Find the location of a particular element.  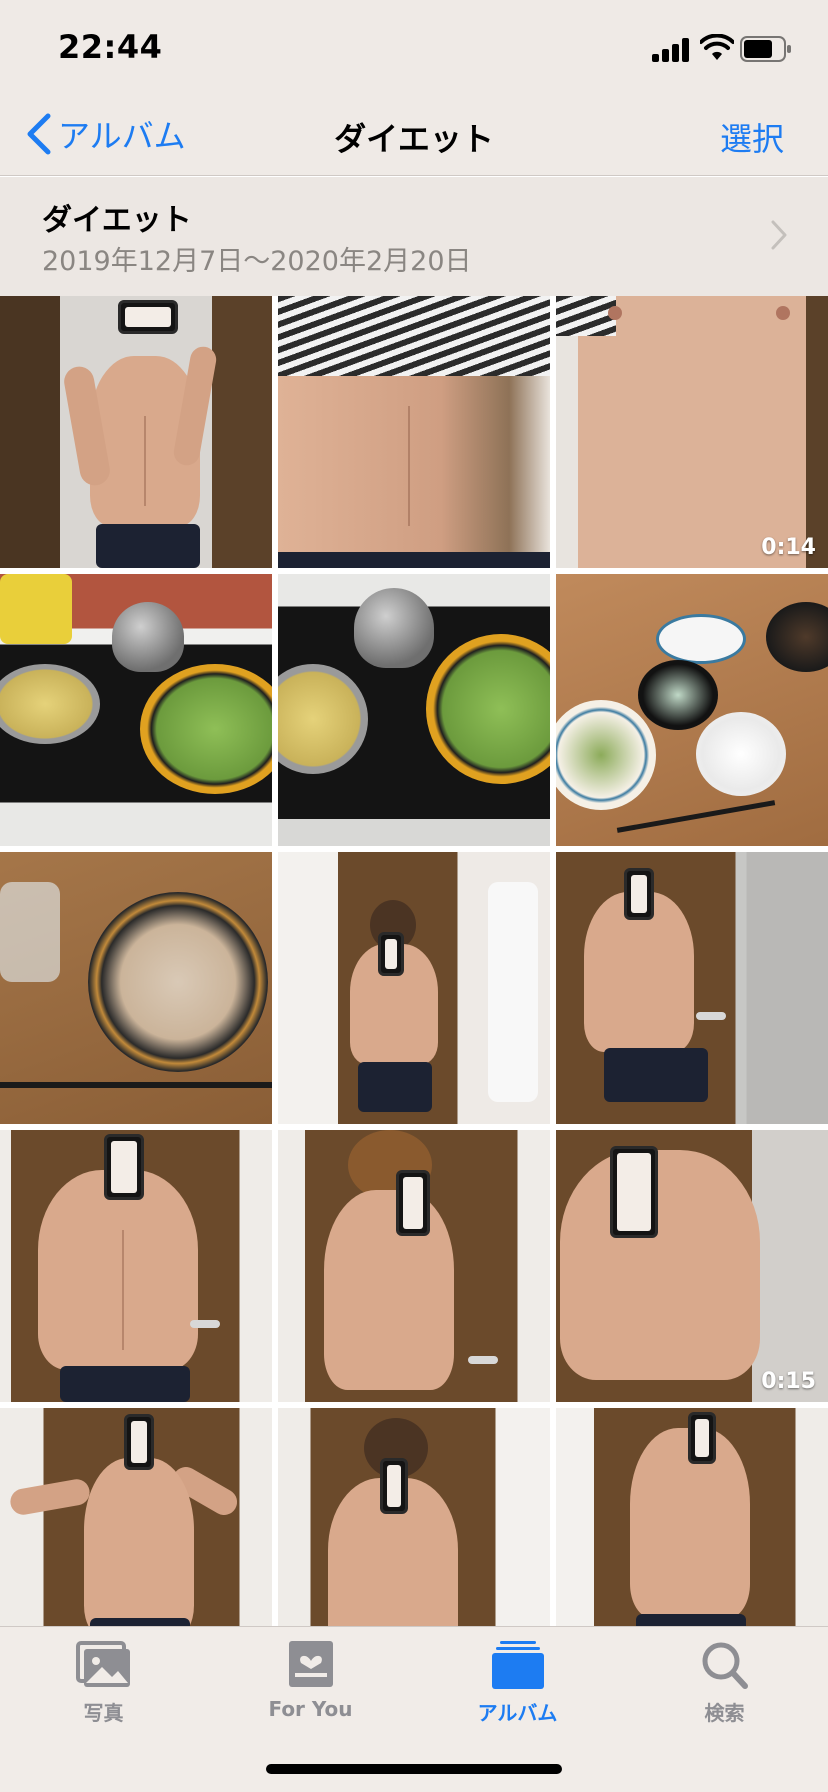

tab-label: 写真 is located at coordinates (103, 1713).